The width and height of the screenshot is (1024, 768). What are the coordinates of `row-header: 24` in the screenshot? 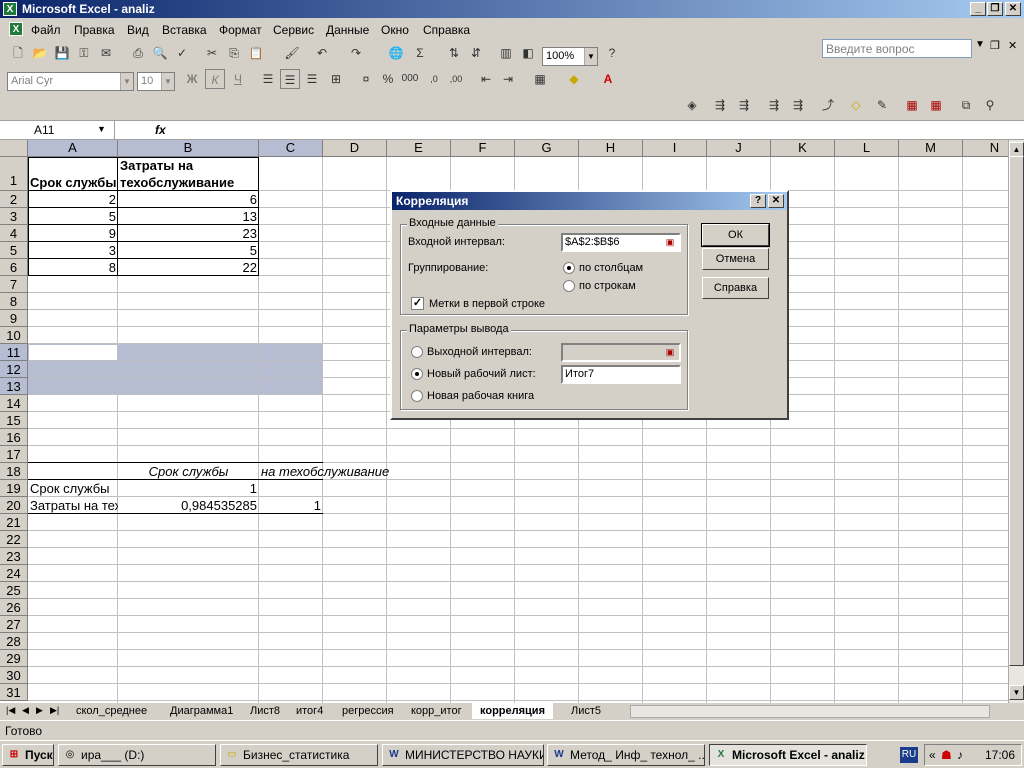 It's located at (14, 573).